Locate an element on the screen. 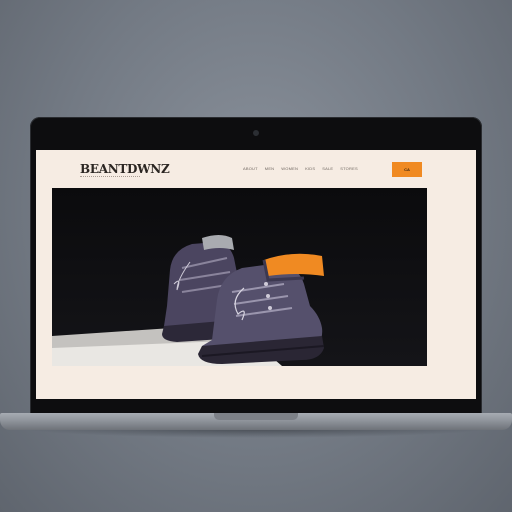 The image size is (512, 512). main-nav: ABOUT MEN WOMEN KIDS SALE STORES is located at coordinates (300, 168).